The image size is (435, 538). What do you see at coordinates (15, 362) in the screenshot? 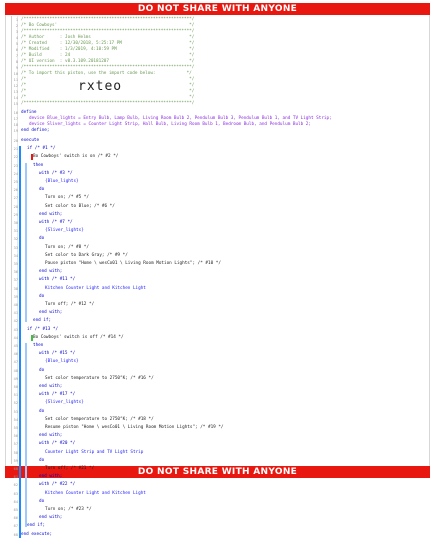
I see `line-number: 47` at bounding box center [15, 362].